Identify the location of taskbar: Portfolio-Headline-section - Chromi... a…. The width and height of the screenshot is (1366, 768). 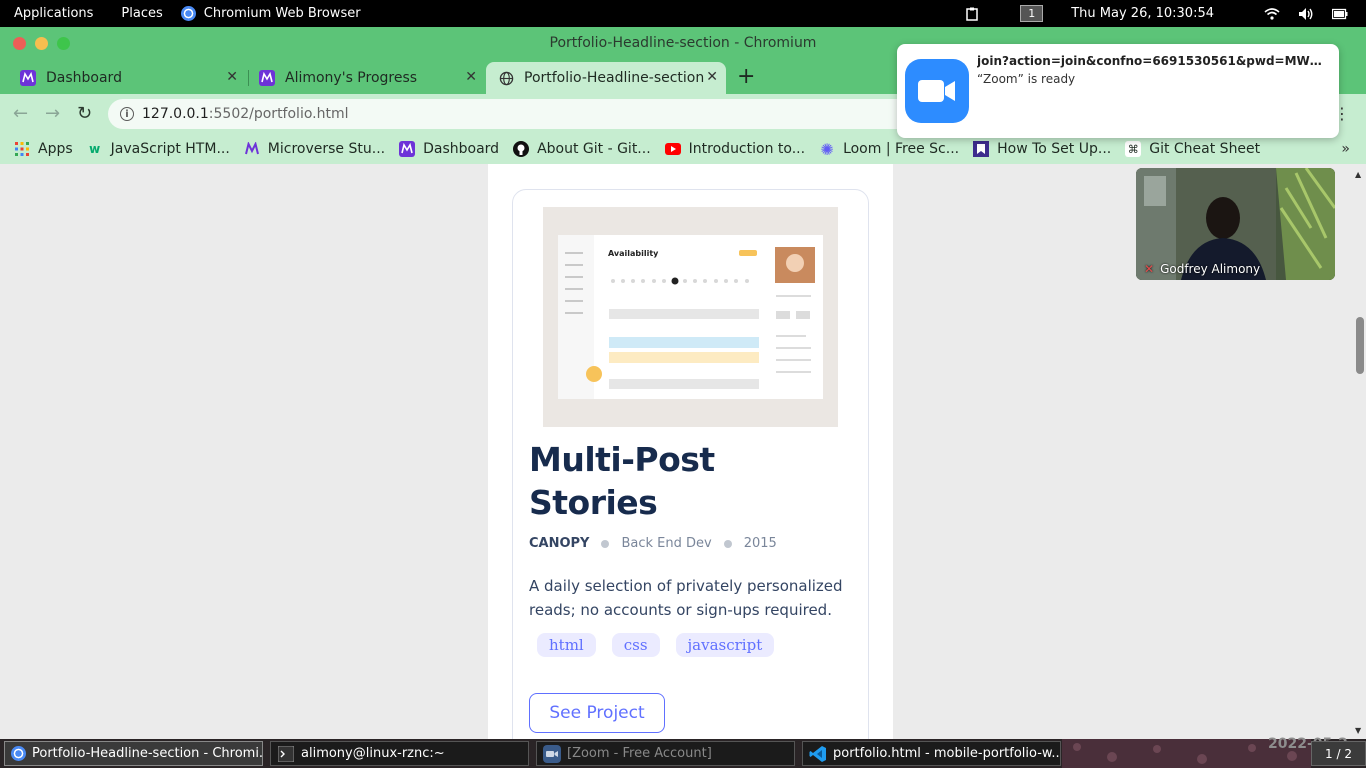
(683, 753).